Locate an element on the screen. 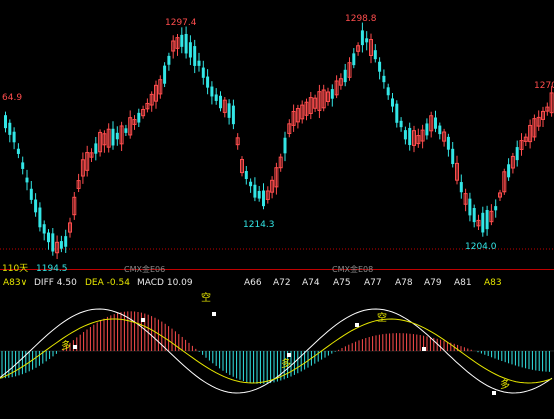  price-label-right: 1270 is located at coordinates (544, 86).